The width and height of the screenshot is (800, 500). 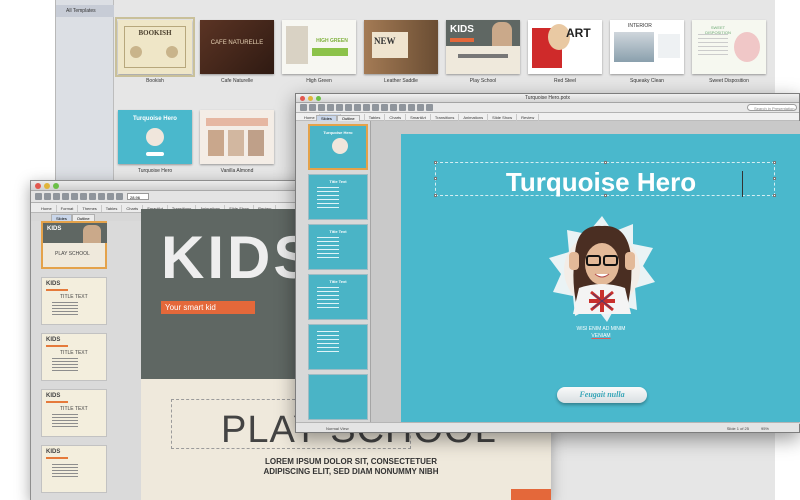 I want to click on close-icon, so click(x=38, y=186).